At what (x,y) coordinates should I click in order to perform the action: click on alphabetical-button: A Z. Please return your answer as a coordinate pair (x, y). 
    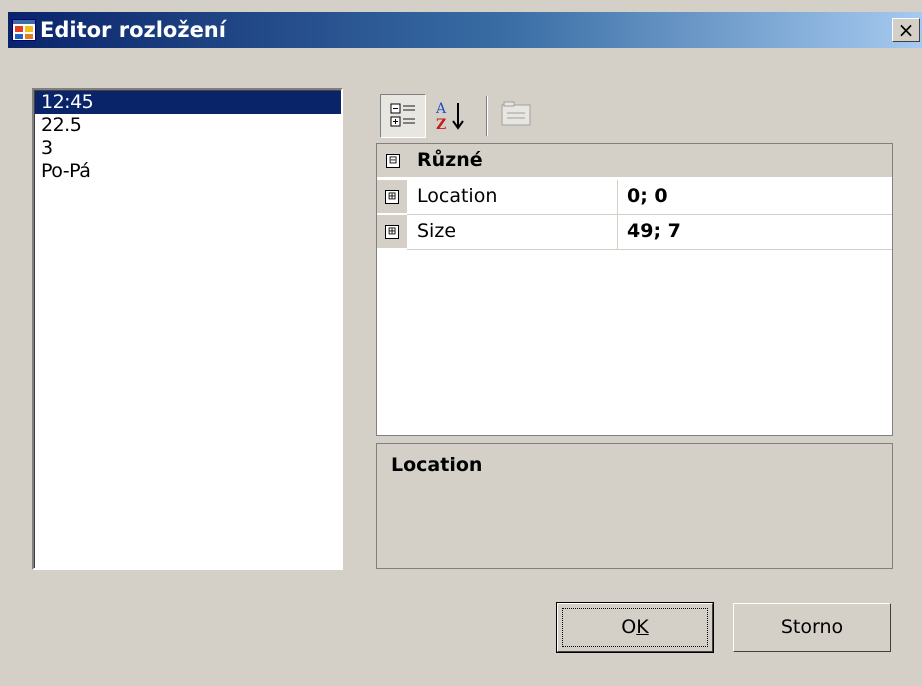
    Looking at the image, I should click on (453, 116).